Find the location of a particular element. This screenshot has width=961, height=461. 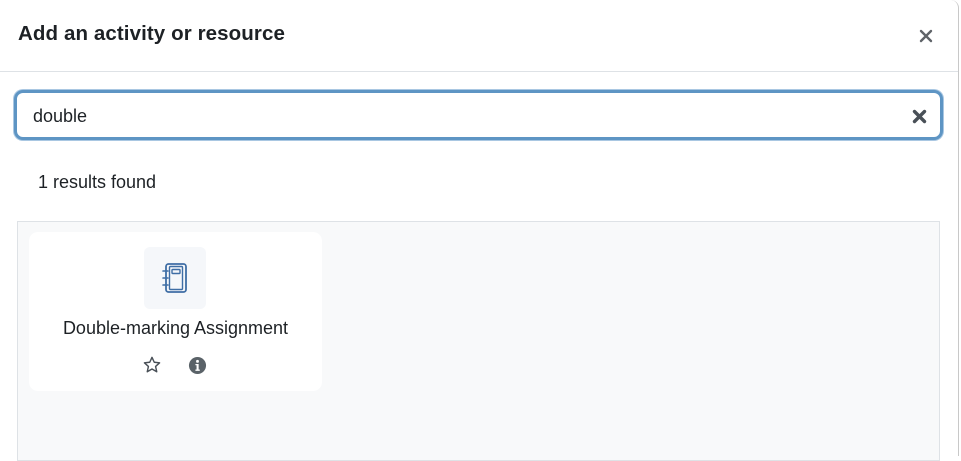

close-icon is located at coordinates (926, 36).